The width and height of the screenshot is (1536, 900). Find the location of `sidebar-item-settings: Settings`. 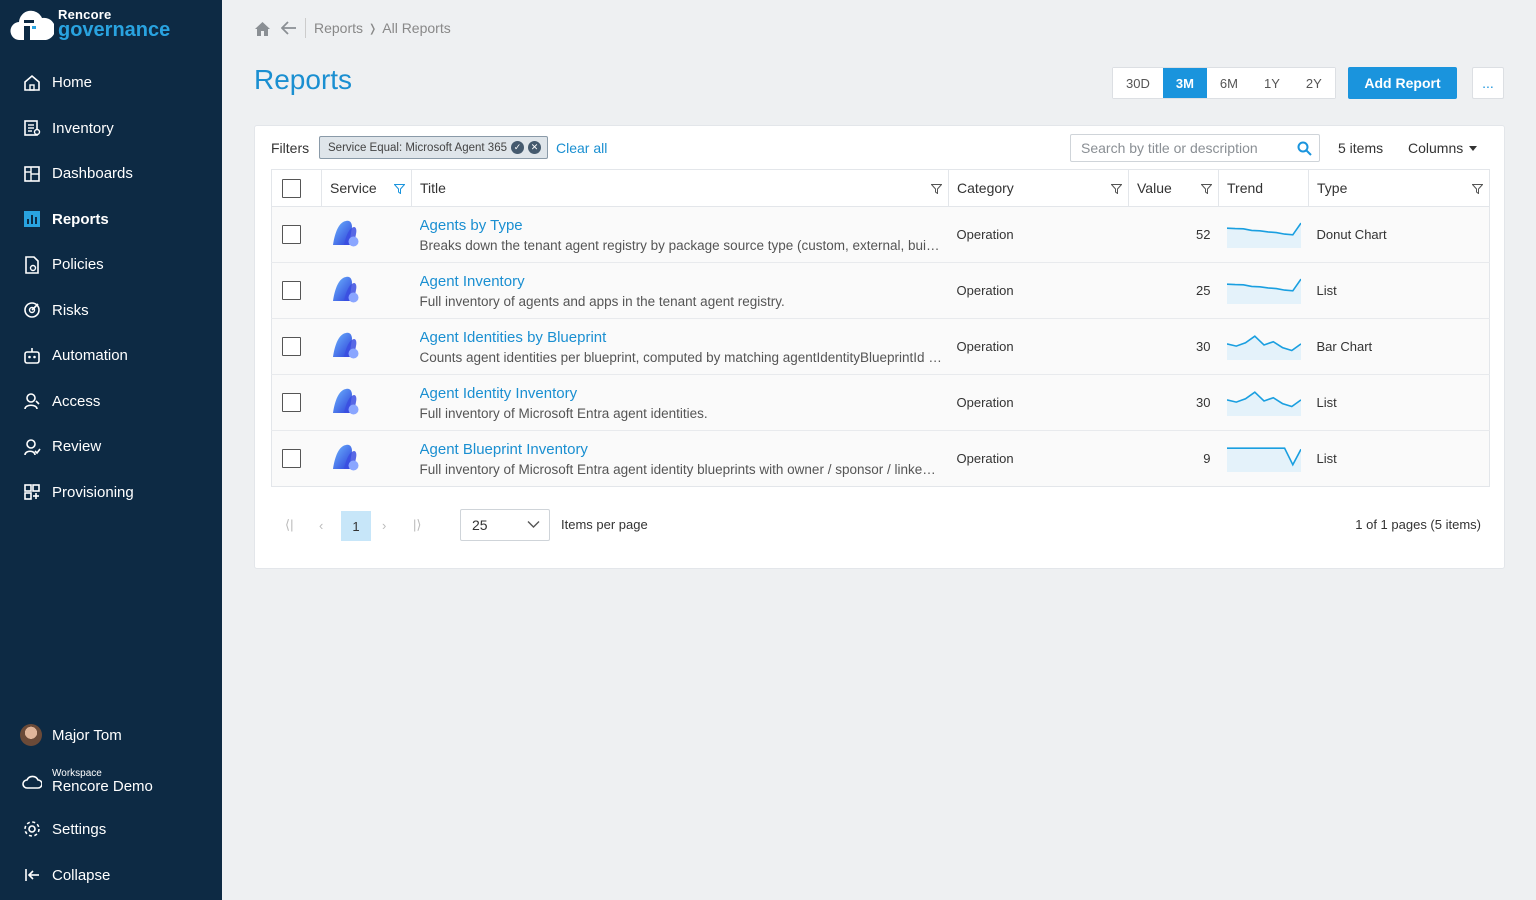

sidebar-item-settings: Settings is located at coordinates (111, 829).